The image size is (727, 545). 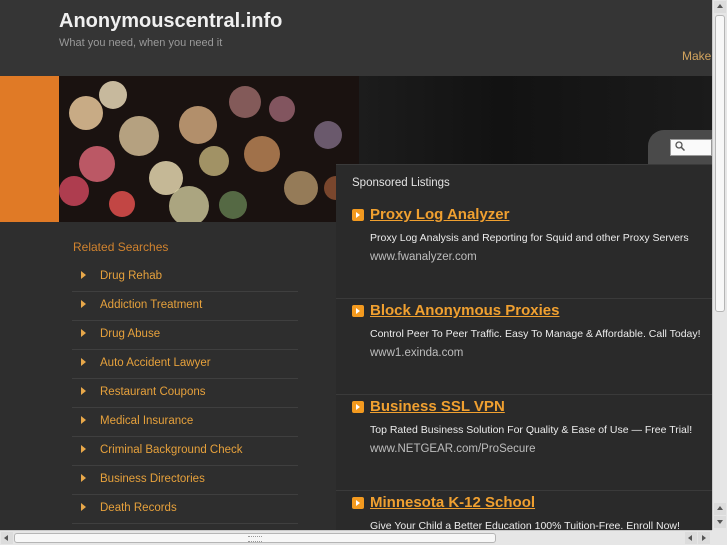 I want to click on related-item: Auto Accident Lawyer, so click(x=185, y=364).